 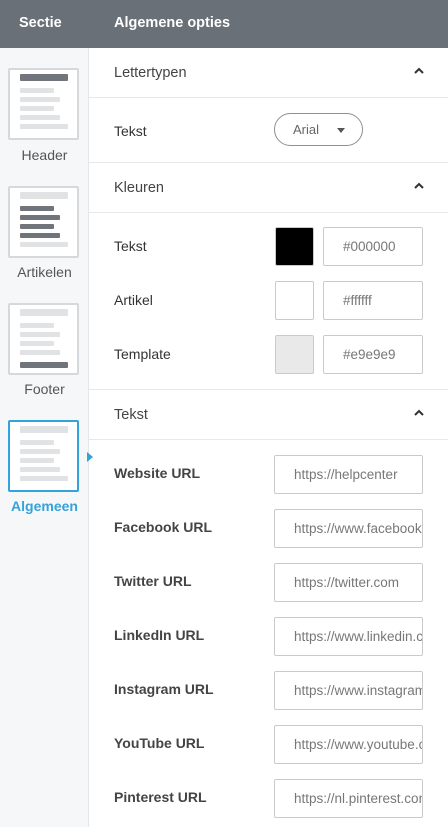 I want to click on section-item-label: Footer, so click(x=44, y=389).